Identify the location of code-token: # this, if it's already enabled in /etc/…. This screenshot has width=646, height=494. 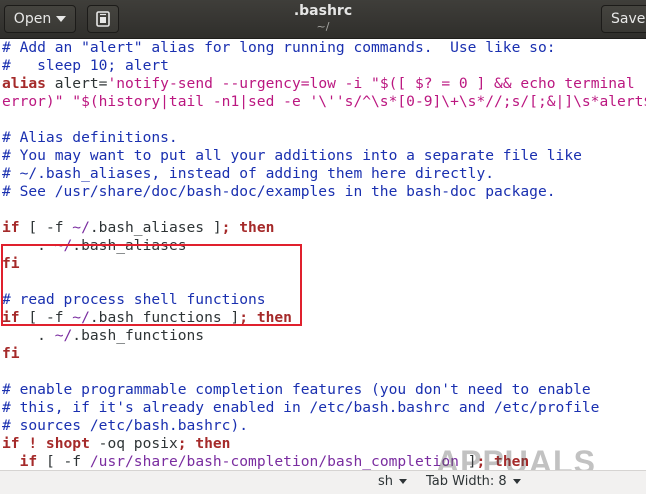
(301, 407).